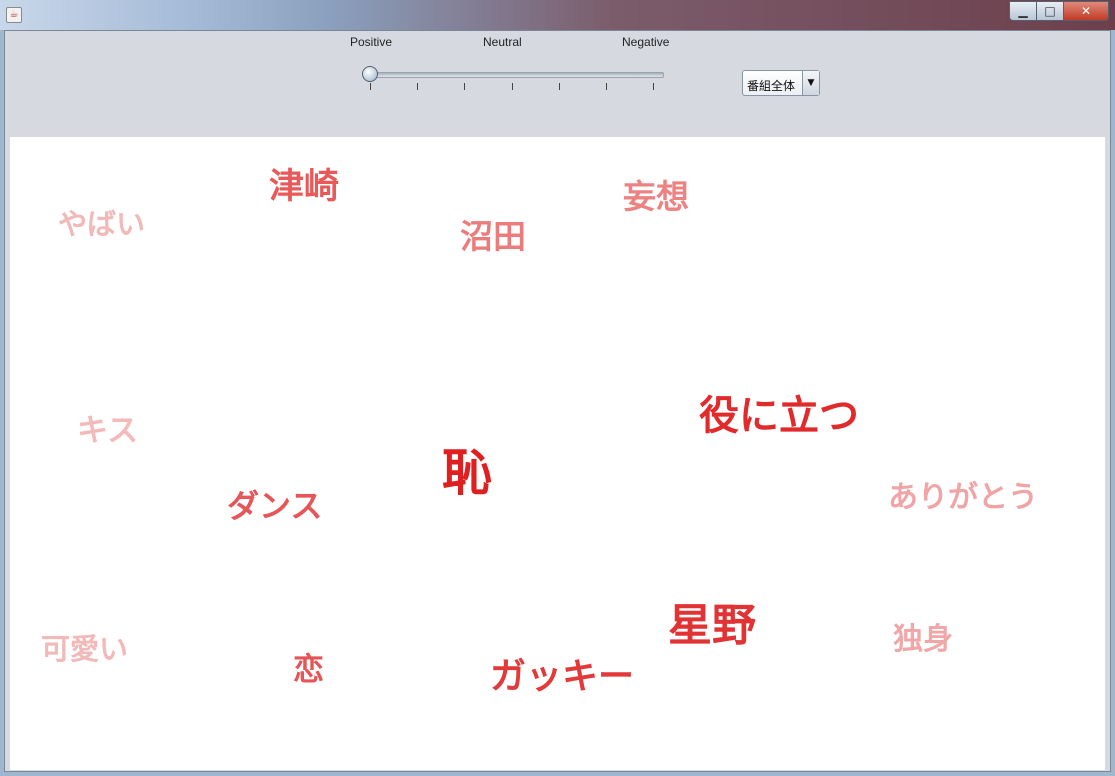  I want to click on word-dansu: ダンス, so click(274, 506).